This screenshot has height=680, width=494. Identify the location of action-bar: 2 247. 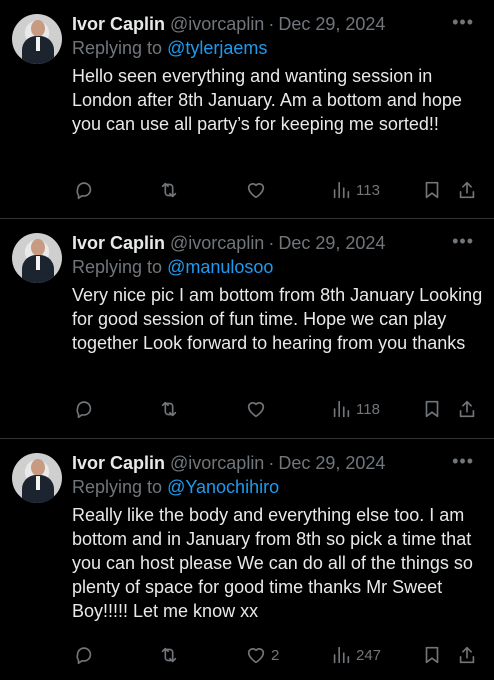
(278, 655).